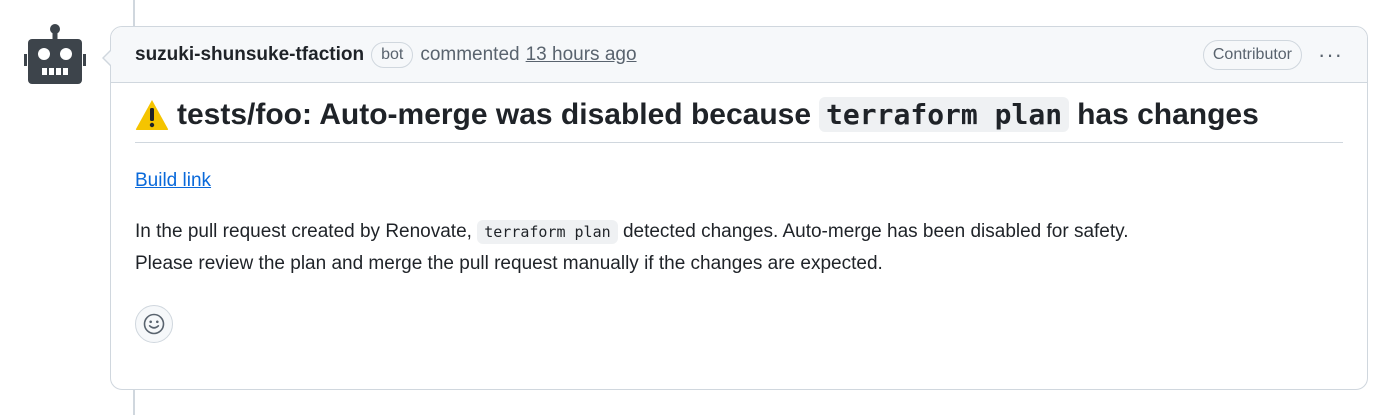 This screenshot has height=415, width=1400. I want to click on robot-icon, so click(55, 54).